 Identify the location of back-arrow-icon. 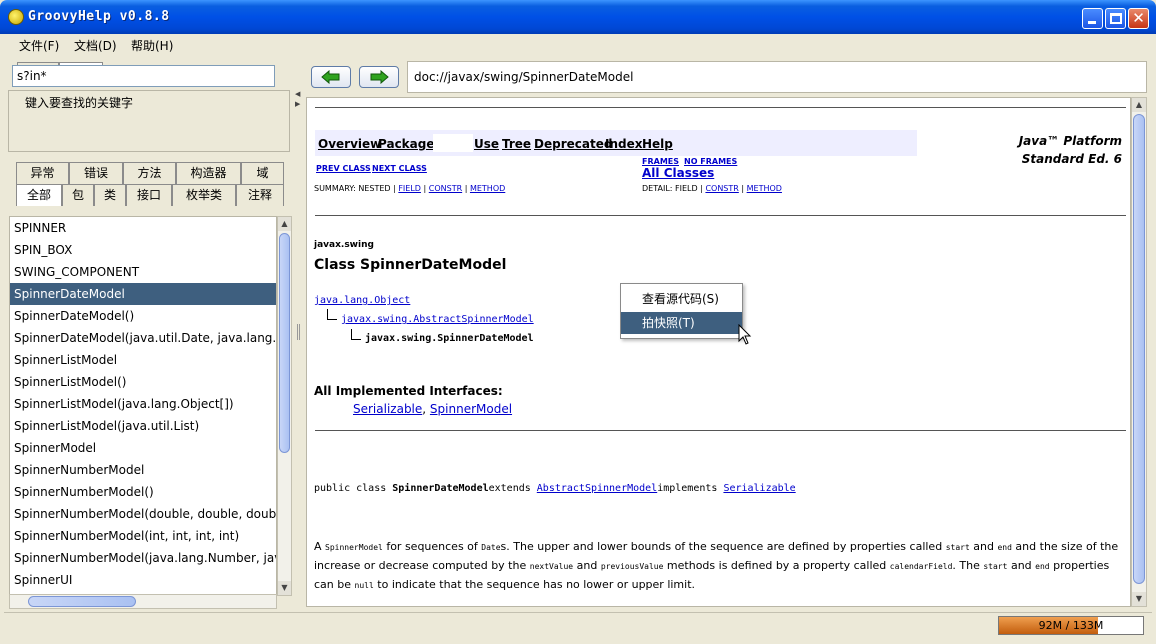
(330, 77).